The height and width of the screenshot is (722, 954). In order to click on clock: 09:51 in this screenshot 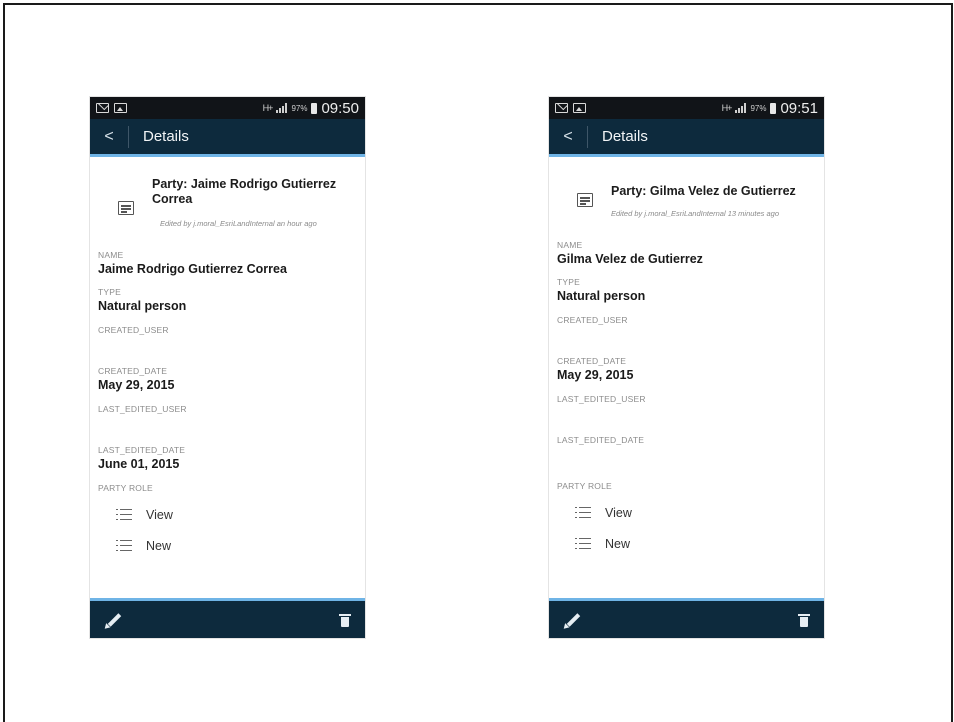, I will do `click(799, 108)`.